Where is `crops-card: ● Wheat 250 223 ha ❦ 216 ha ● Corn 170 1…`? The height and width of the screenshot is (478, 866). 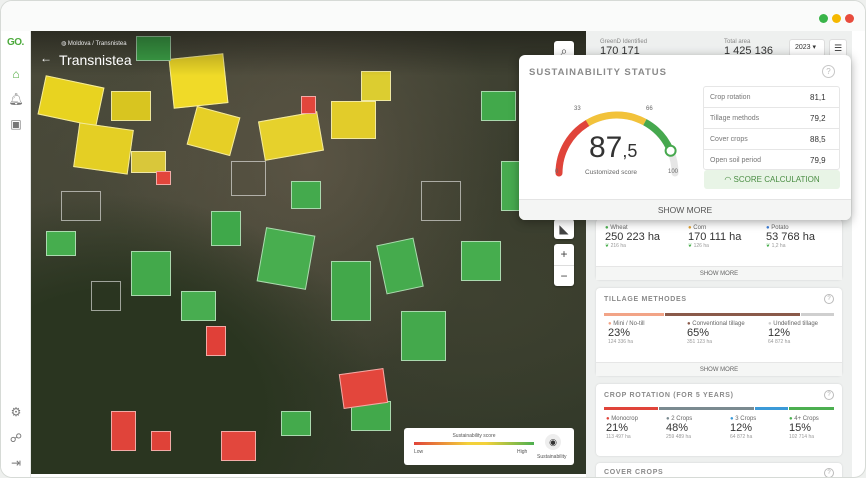
crops-card: ● Wheat 250 223 ha ❦ 216 ha ● Corn 170 1… is located at coordinates (719, 249).